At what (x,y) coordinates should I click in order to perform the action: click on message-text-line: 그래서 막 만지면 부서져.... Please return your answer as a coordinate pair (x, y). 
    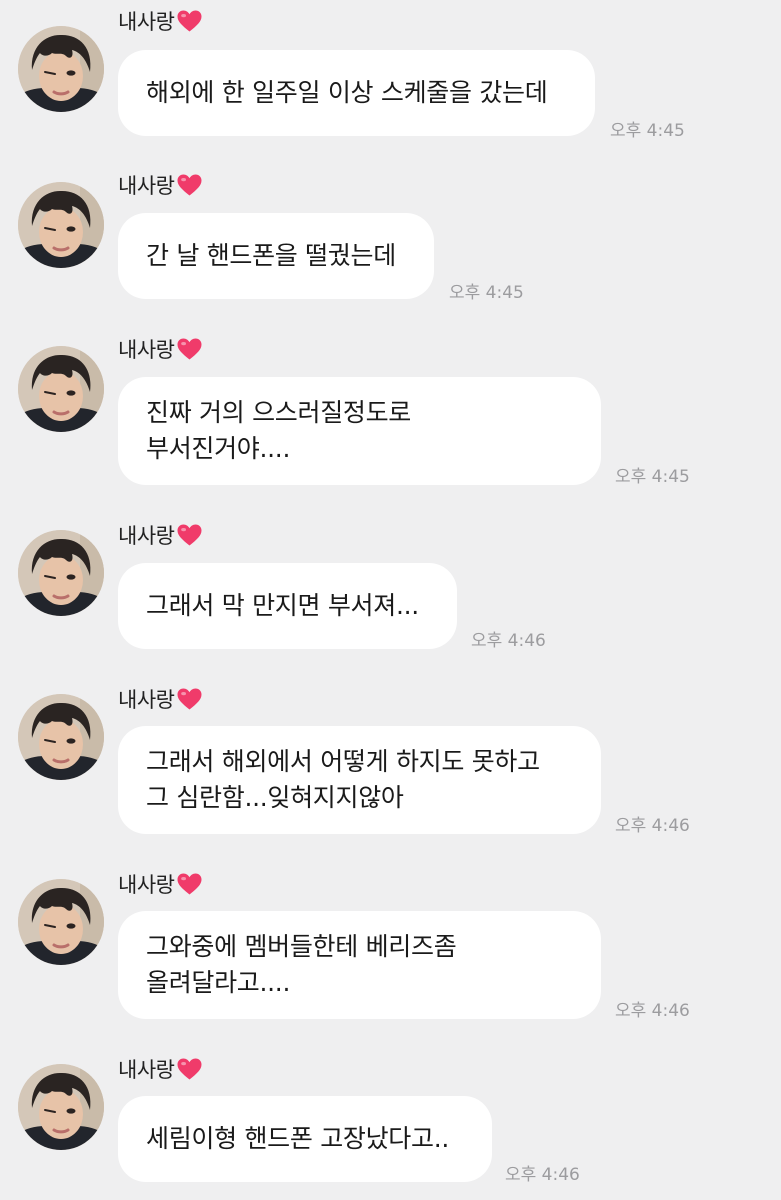
    Looking at the image, I should click on (282, 605).